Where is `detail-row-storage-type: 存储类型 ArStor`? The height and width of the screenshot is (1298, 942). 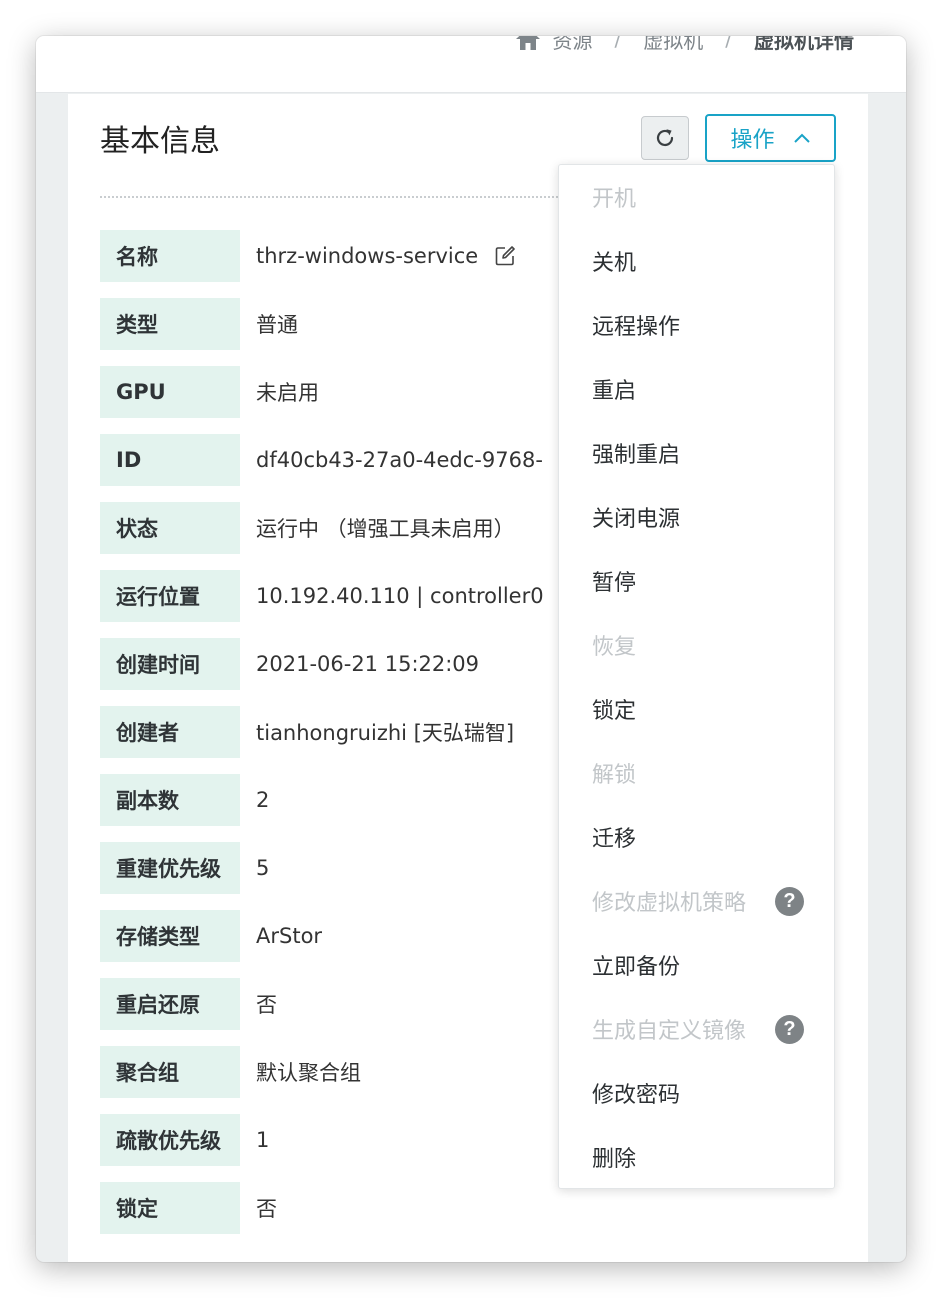
detail-row-storage-type: 存储类型 ArStor is located at coordinates (211, 936).